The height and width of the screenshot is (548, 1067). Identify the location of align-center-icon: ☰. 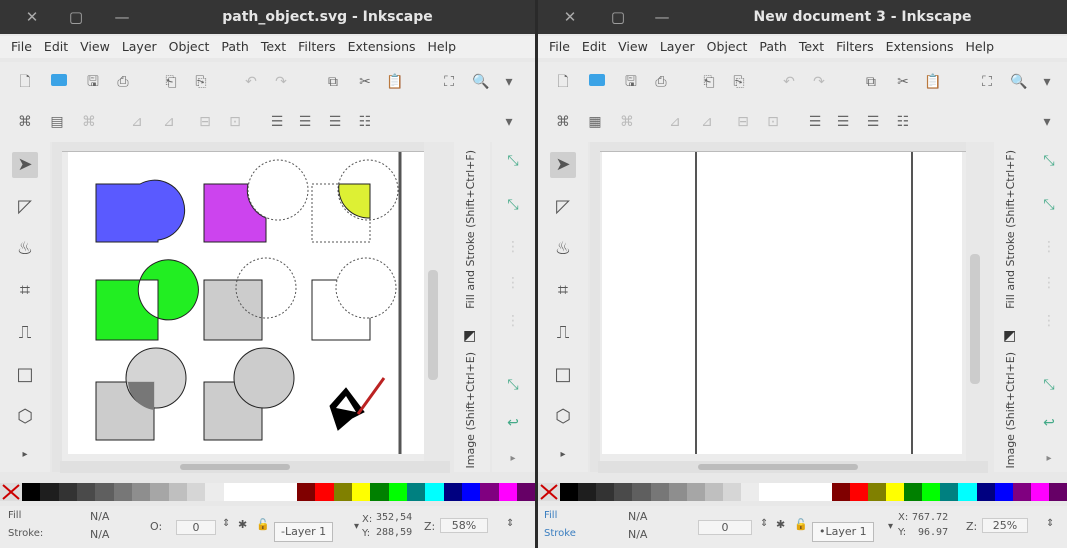
(305, 122).